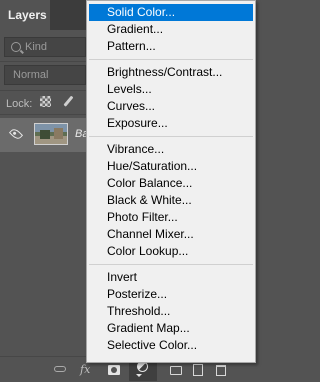 Image resolution: width=320 pixels, height=382 pixels. Describe the element at coordinates (139, 375) in the screenshot. I see `chevron-down-icon` at that location.